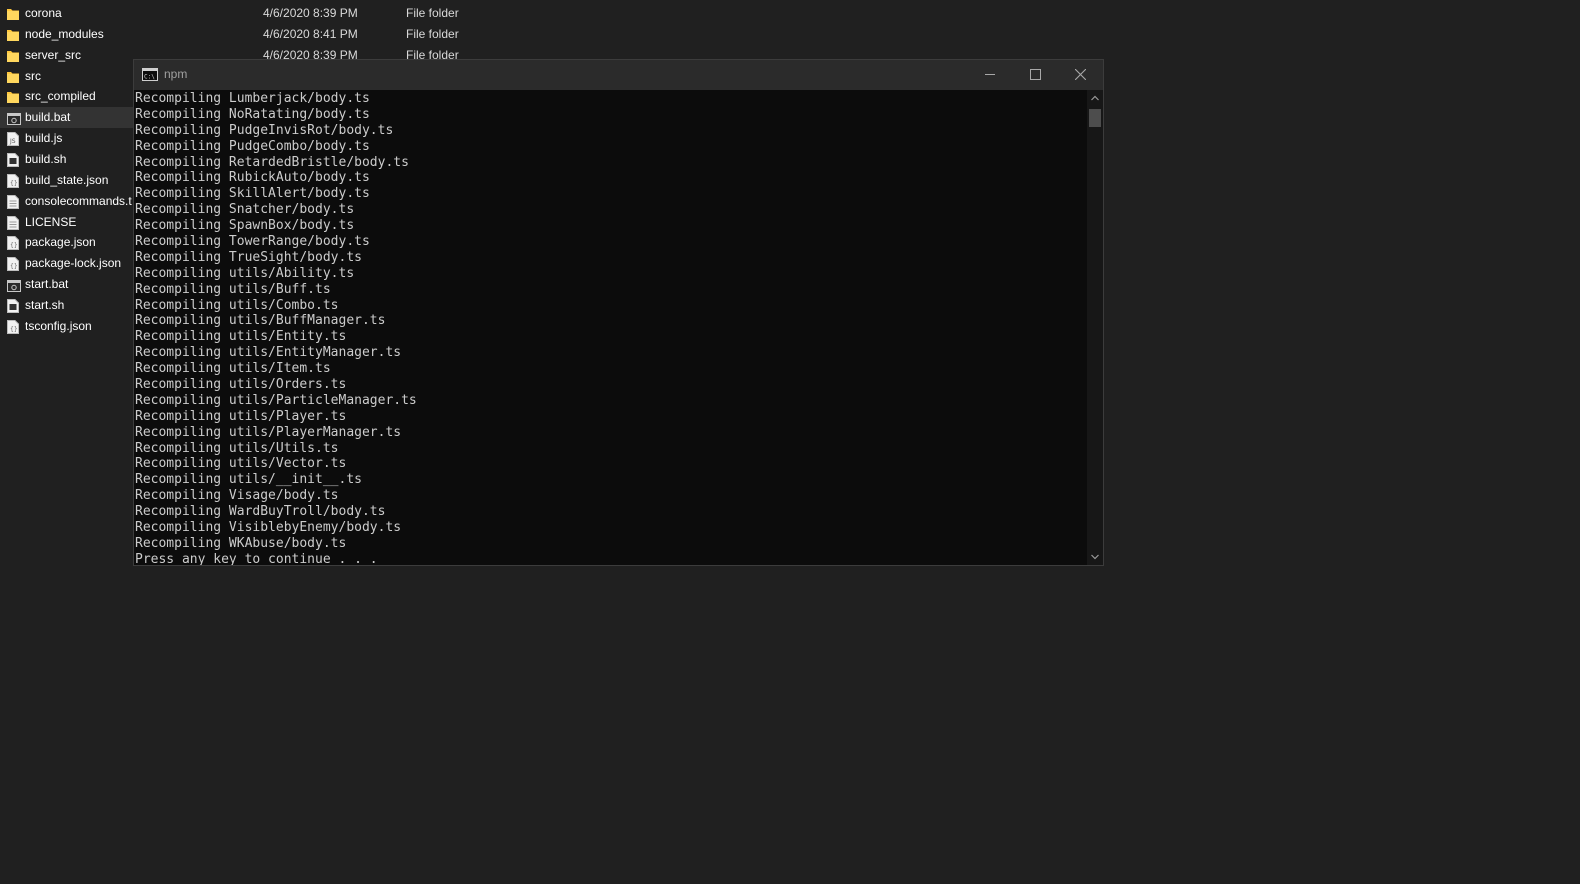 Image resolution: width=1580 pixels, height=884 pixels. Describe the element at coordinates (1095, 557) in the screenshot. I see `scroll-down-arrow-icon` at that location.